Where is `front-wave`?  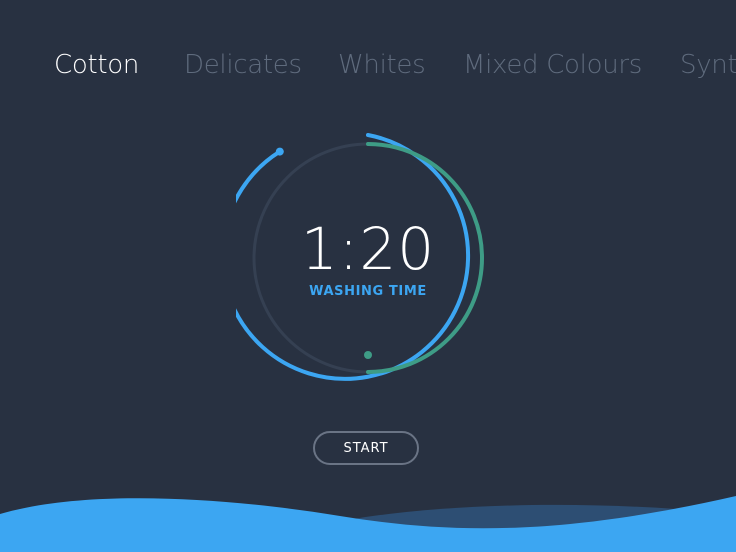
front-wave is located at coordinates (368, 524).